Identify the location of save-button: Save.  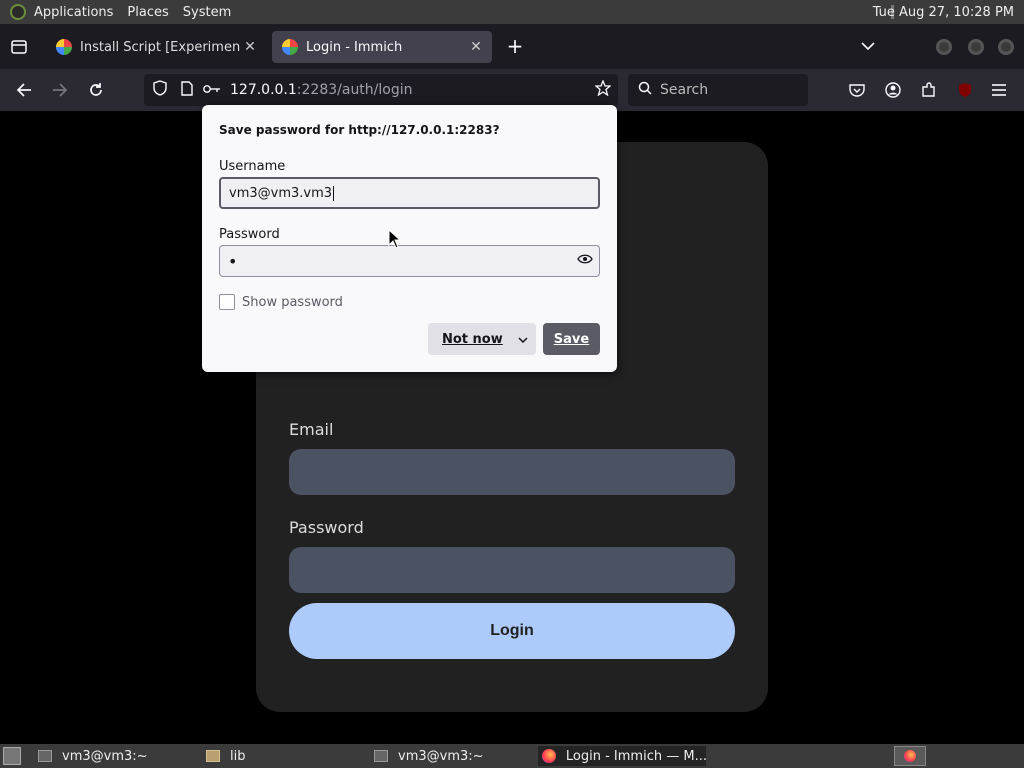
(571, 339).